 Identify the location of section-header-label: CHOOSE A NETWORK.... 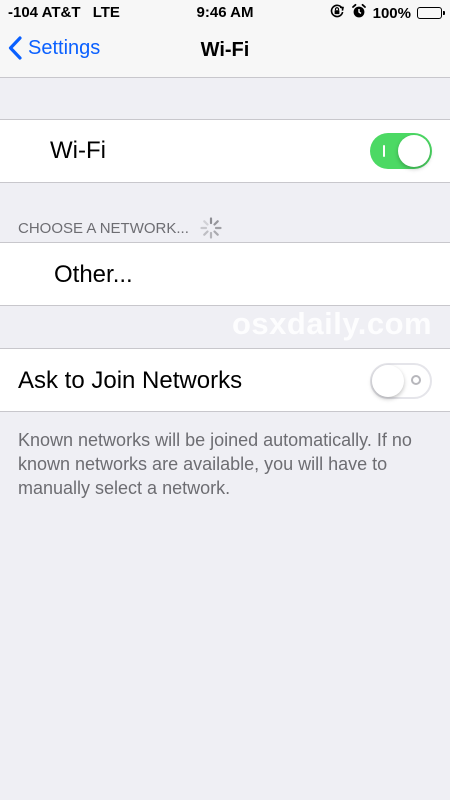
(103, 228).